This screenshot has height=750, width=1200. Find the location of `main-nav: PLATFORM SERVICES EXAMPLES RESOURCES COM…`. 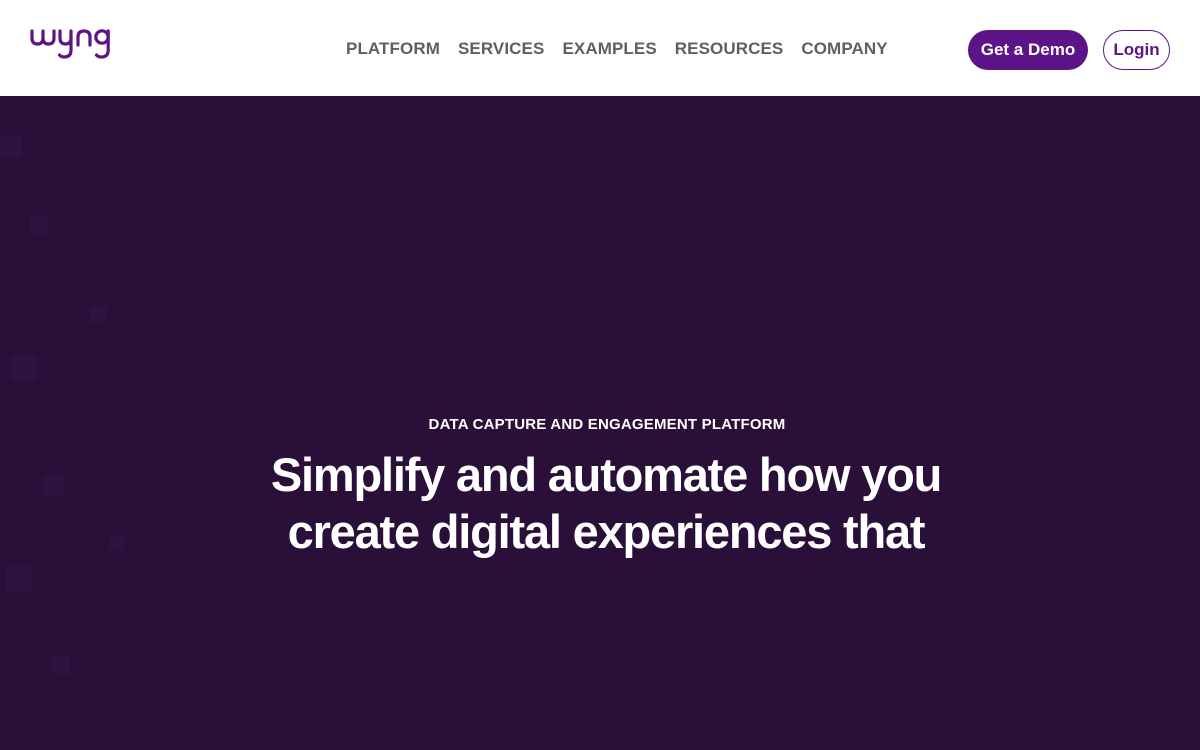

main-nav: PLATFORM SERVICES EXAMPLES RESOURCES COM… is located at coordinates (626, 49).